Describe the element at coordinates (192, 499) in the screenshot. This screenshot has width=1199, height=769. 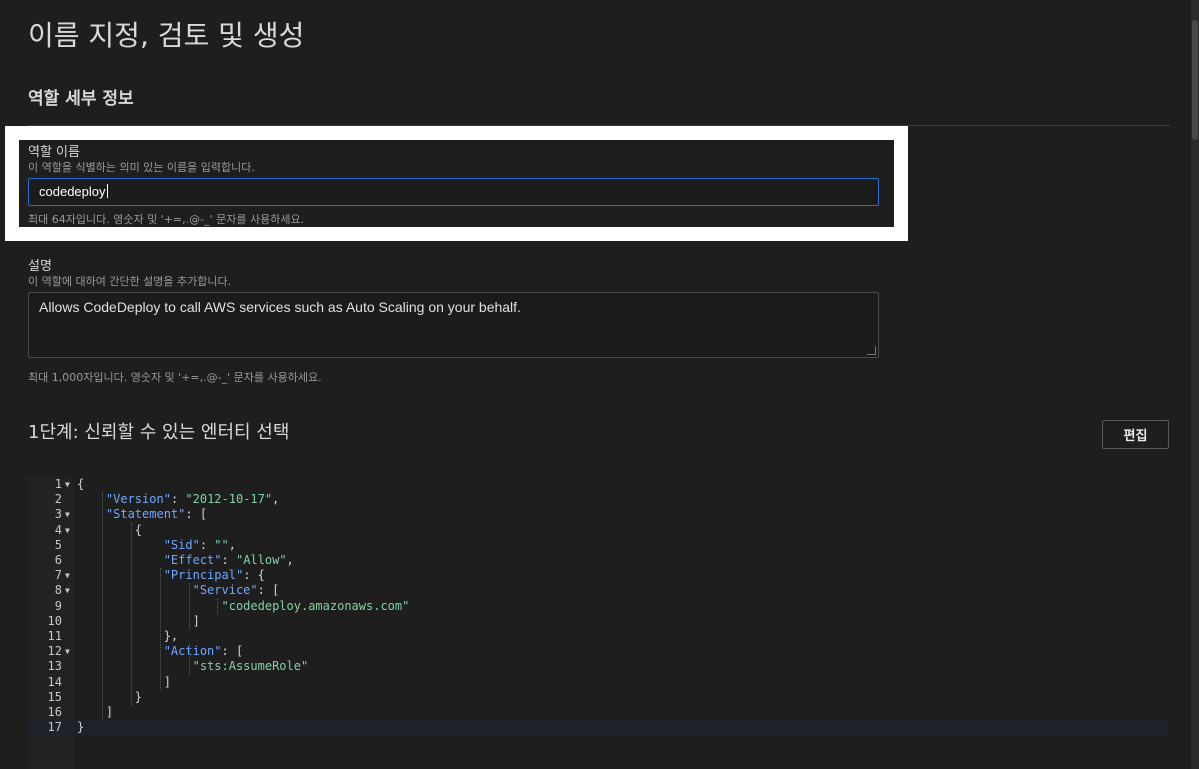
I see `code-text: "Version": "2012-10-17",` at that location.